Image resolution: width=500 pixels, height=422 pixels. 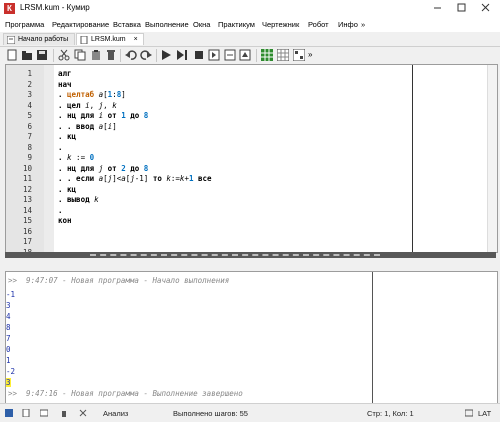 What do you see at coordinates (78, 168) in the screenshot?
I see `code-token: . нц для` at bounding box center [78, 168].